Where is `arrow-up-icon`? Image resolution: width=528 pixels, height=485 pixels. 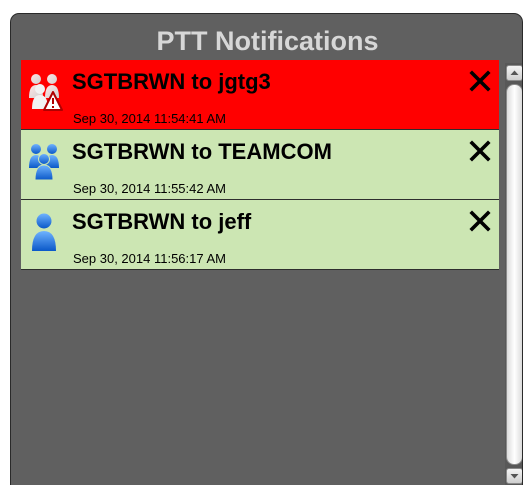
arrow-up-icon is located at coordinates (514, 72).